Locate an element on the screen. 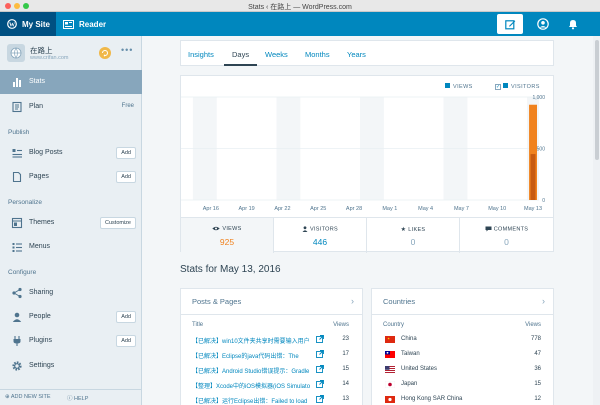 The image size is (600, 405). col-country: Country is located at coordinates (394, 325).